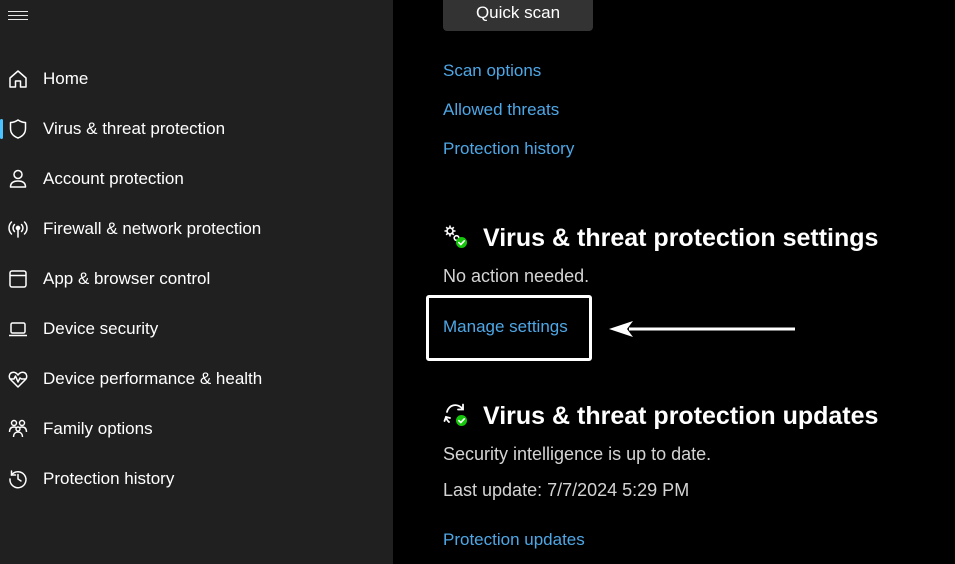 The width and height of the screenshot is (955, 564). What do you see at coordinates (18, 79) in the screenshot?
I see `home-icon` at bounding box center [18, 79].